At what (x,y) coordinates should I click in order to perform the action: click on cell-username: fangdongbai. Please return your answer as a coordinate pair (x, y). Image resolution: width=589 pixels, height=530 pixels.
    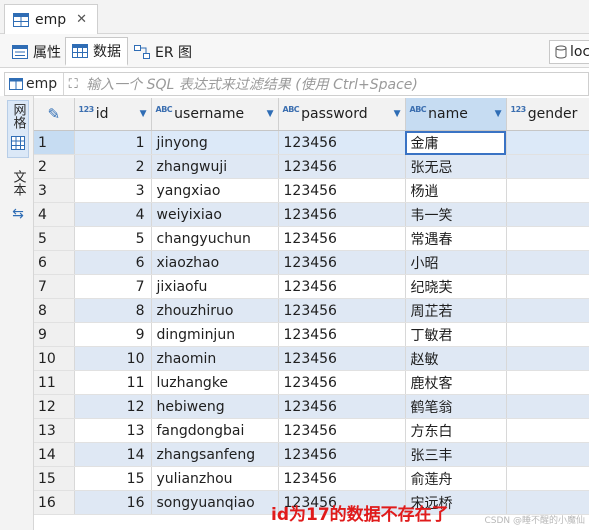
    Looking at the image, I should click on (215, 430).